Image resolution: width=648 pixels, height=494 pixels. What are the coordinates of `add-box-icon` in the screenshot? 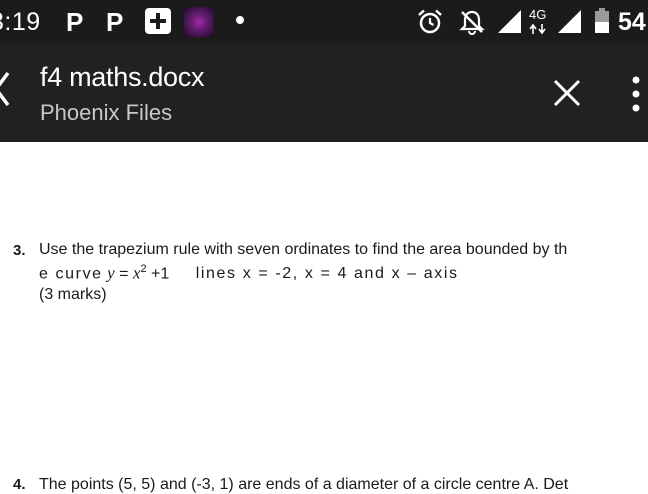 It's located at (158, 21).